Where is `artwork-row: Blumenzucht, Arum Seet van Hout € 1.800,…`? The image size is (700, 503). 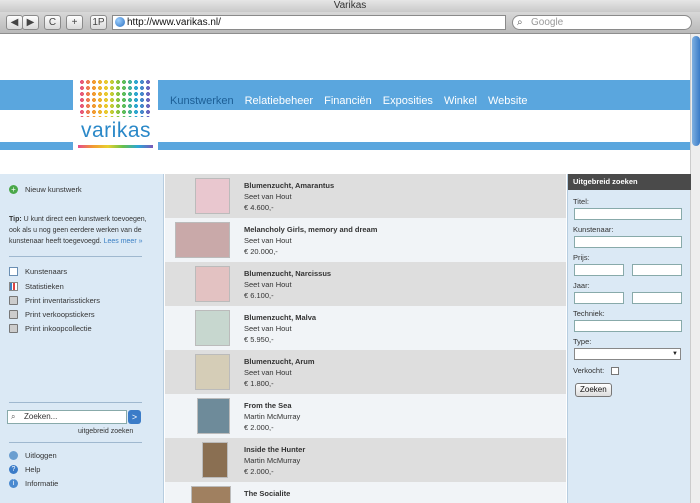
artwork-row: Blumenzucht, Arum Seet van Hout € 1.800,… is located at coordinates (365, 372).